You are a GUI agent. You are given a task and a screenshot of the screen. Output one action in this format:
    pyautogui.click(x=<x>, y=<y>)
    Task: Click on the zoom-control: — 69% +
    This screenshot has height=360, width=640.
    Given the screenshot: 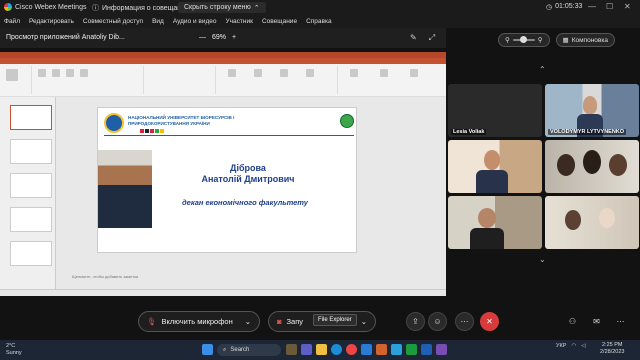 What is the action you would take?
    pyautogui.click(x=217, y=37)
    